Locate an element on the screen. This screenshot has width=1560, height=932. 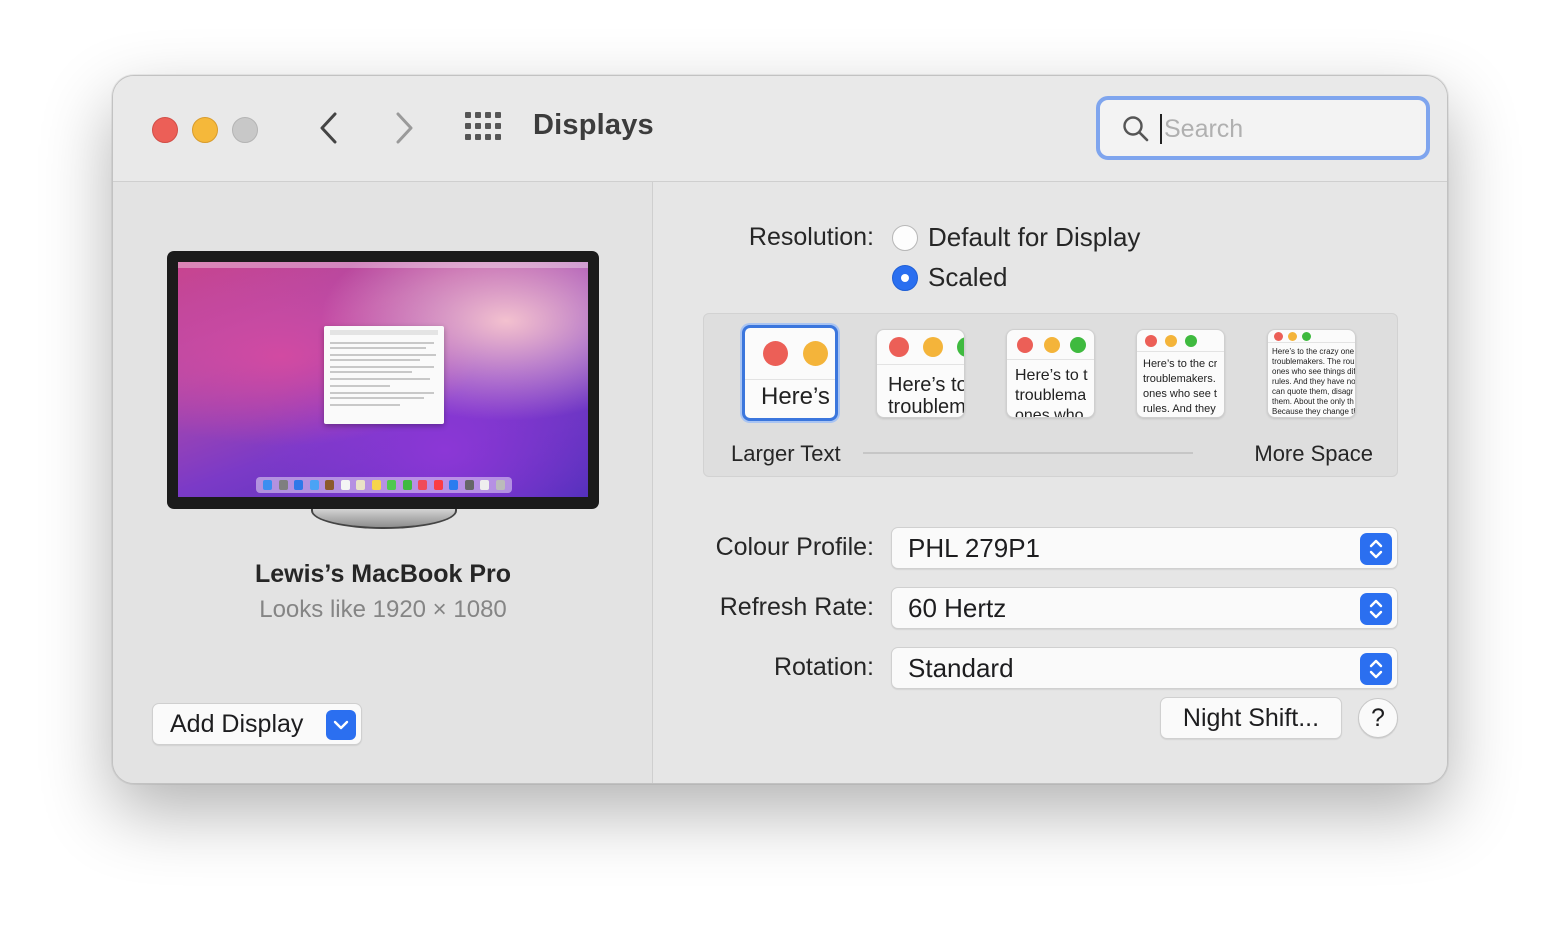
monitor-preview is located at coordinates (383, 380).